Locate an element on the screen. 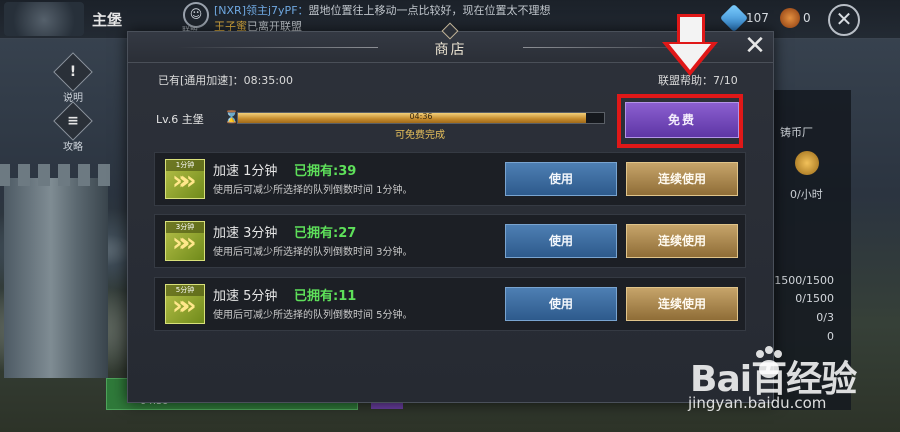 This screenshot has width=900, height=432. guide-label: 攻略 is located at coordinates (73, 147).